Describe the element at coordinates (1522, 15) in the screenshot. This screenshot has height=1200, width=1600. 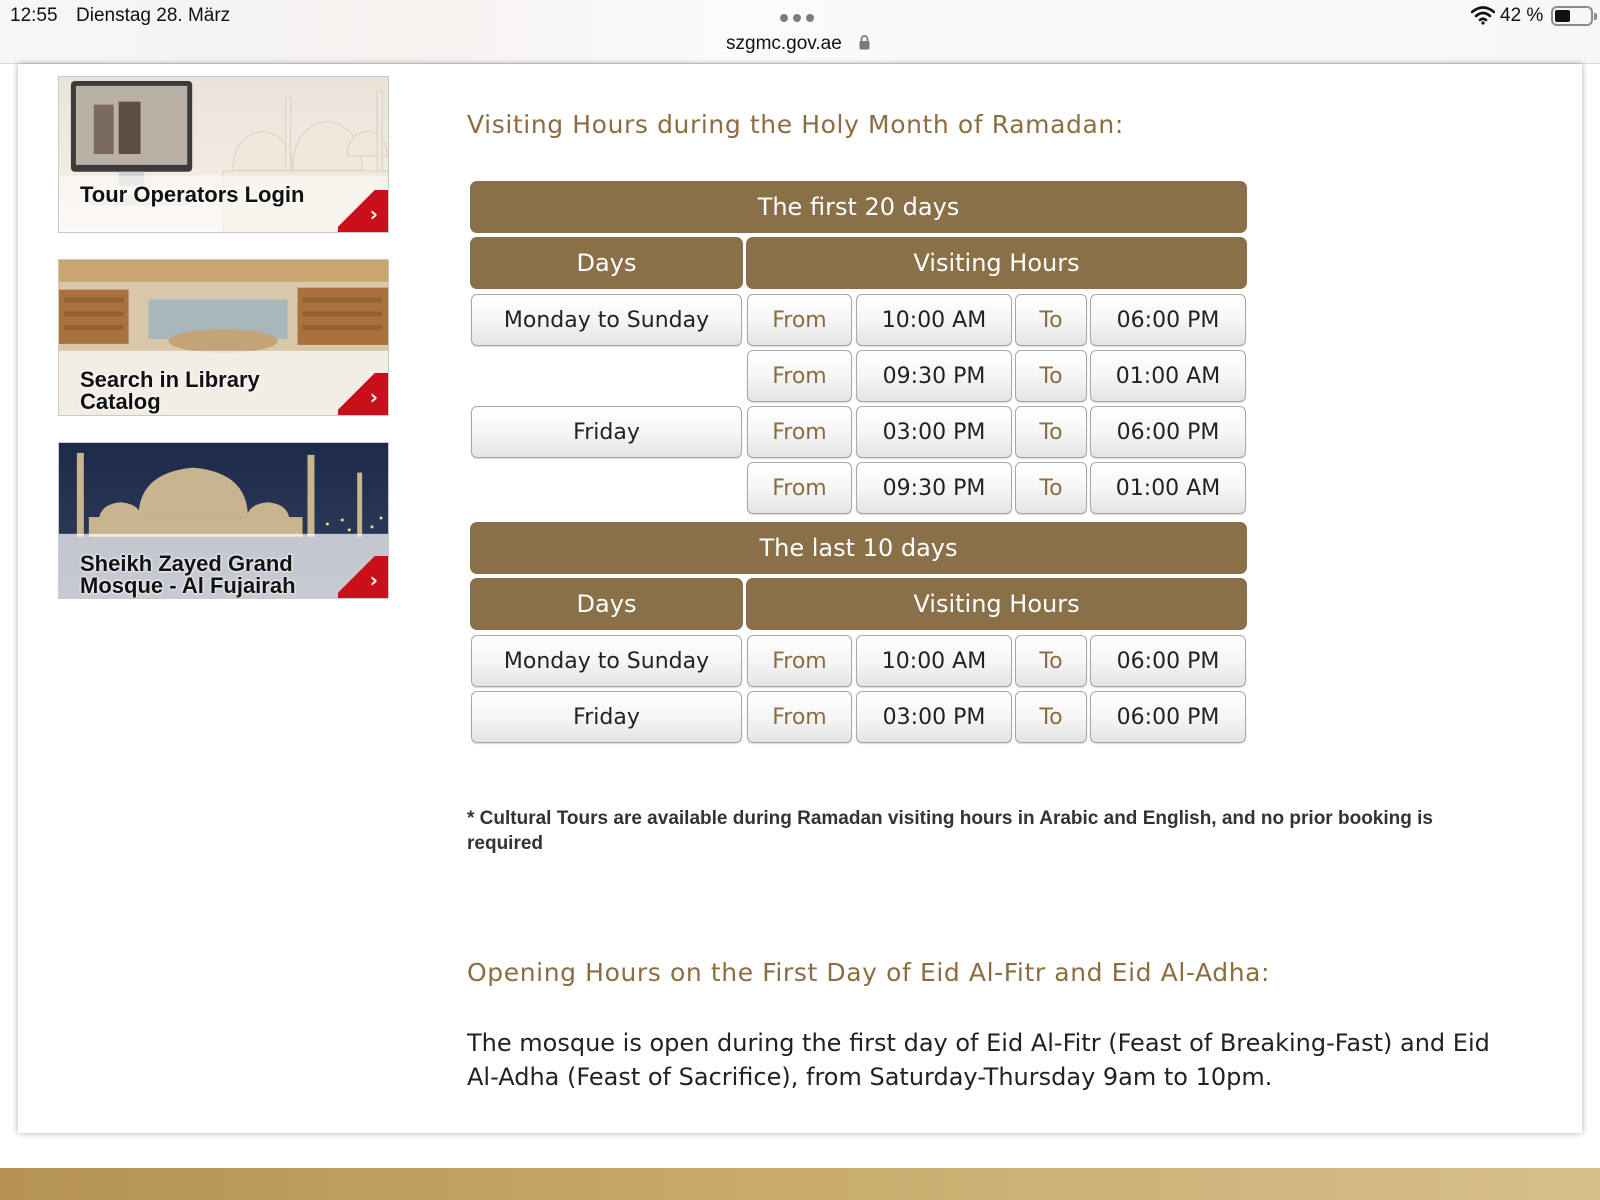
I see `battery-percent: 42 %` at that location.